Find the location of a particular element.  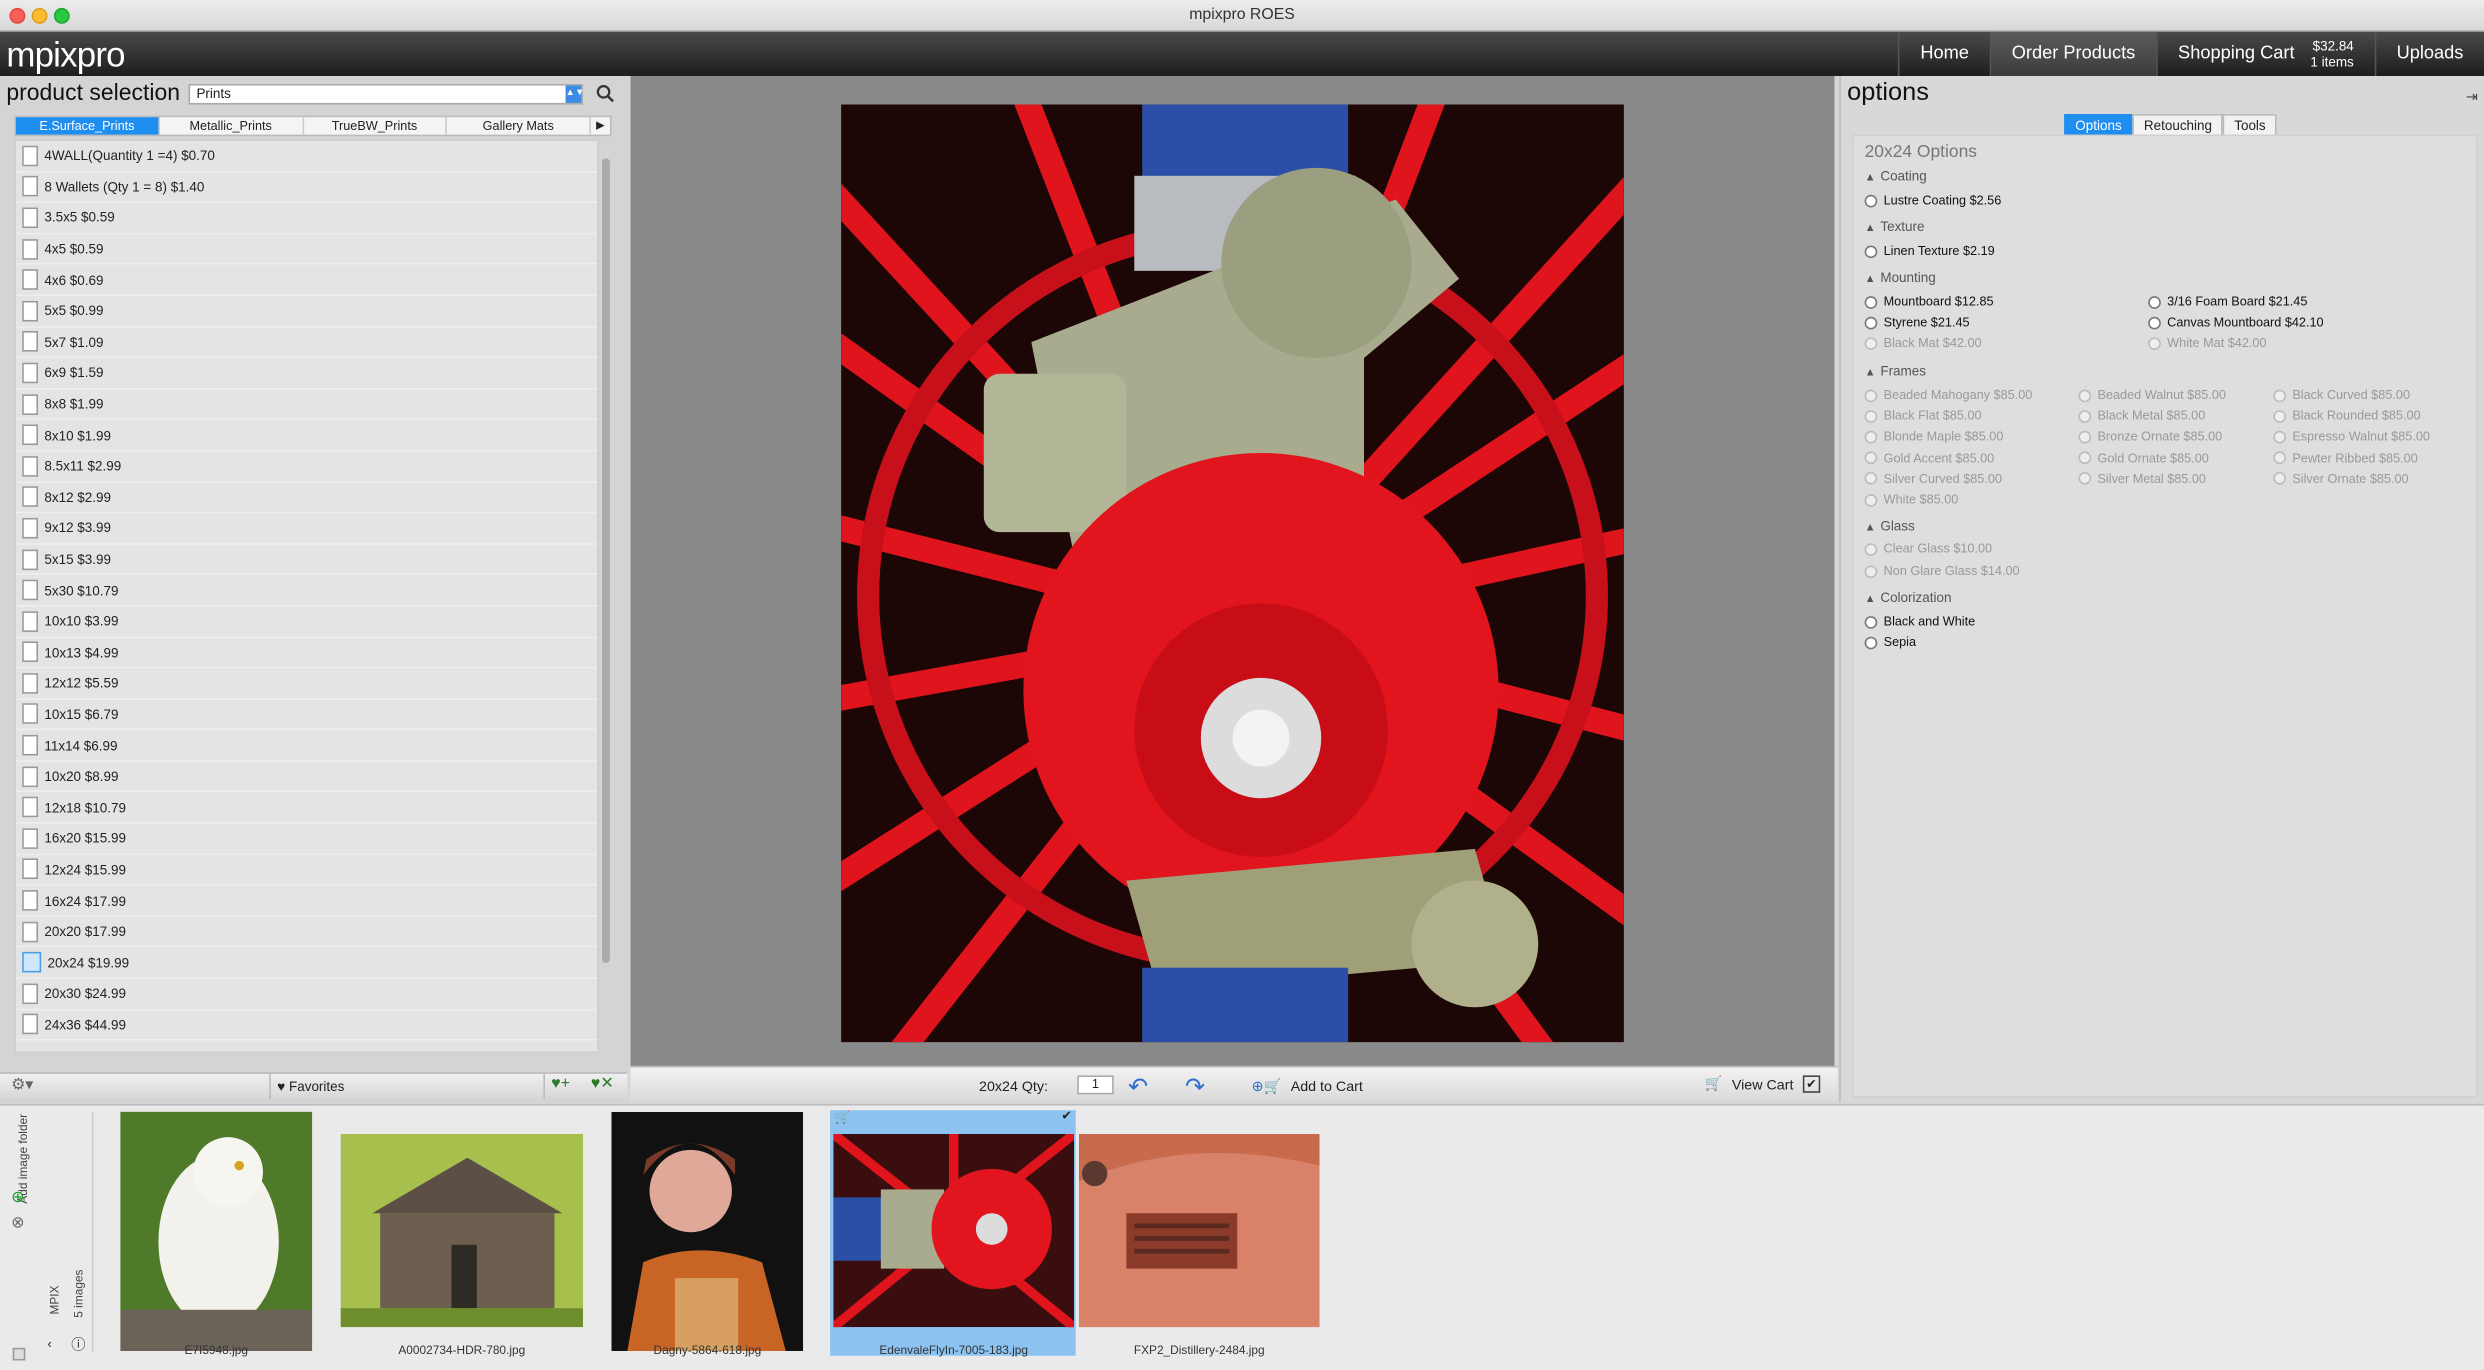

remove-folder-icon: ⊗ is located at coordinates (17, 1223).